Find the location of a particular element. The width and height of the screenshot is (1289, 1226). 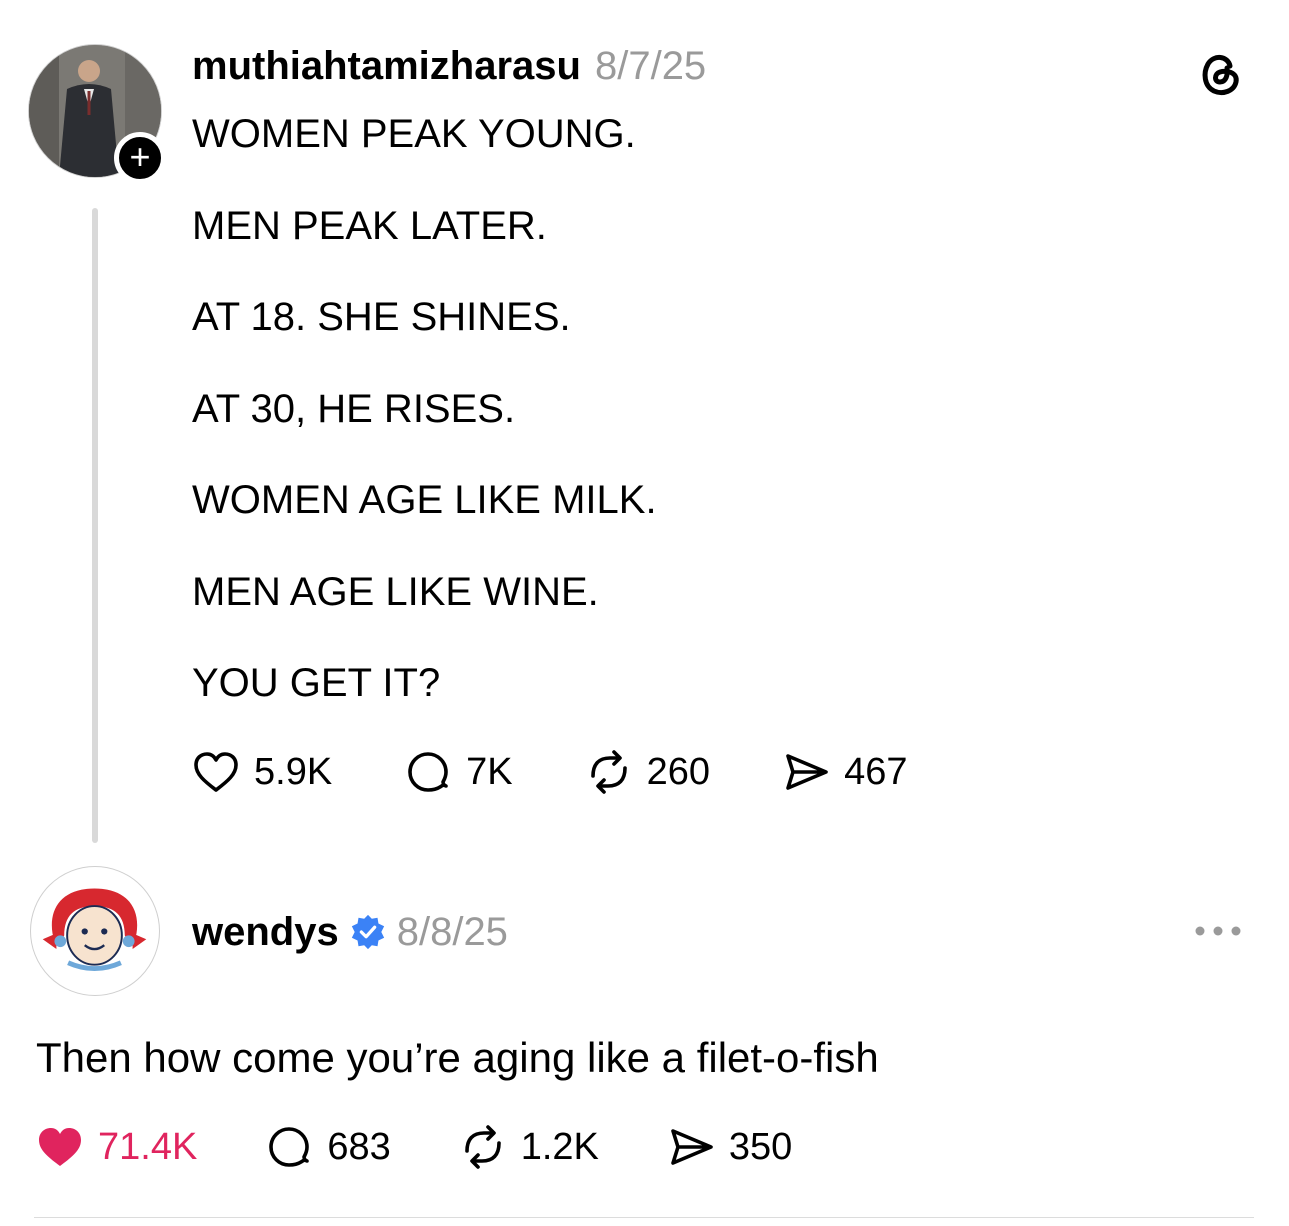

post-line: WOMEN AGE LIKE MILK. is located at coordinates (424, 500).